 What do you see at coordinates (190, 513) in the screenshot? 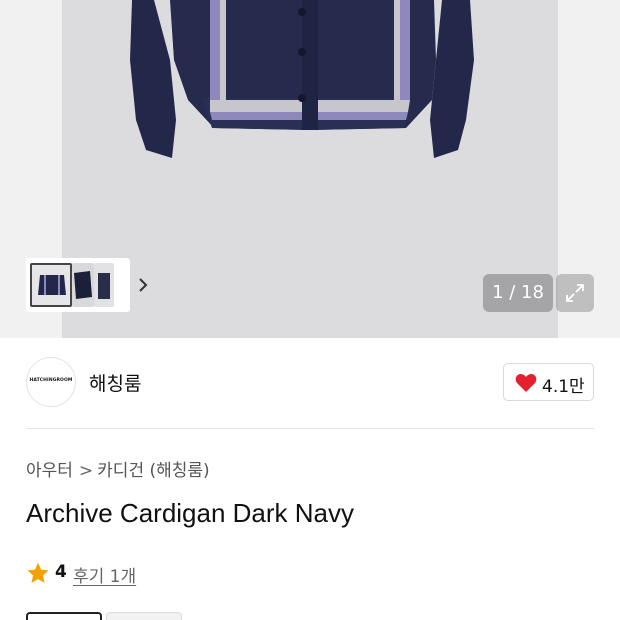
I see `product-title: Archive Cardigan Dark Navy` at bounding box center [190, 513].